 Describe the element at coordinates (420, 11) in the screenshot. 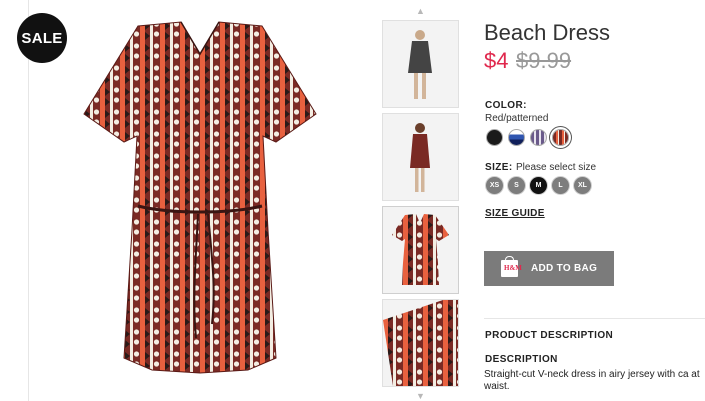

I see `chevron-up-icon: ▲` at that location.